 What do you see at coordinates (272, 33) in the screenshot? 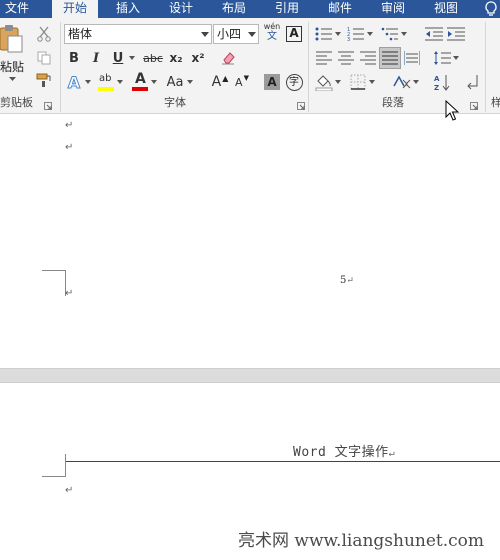
I see `phonetic-guide-button: wén 文` at bounding box center [272, 33].